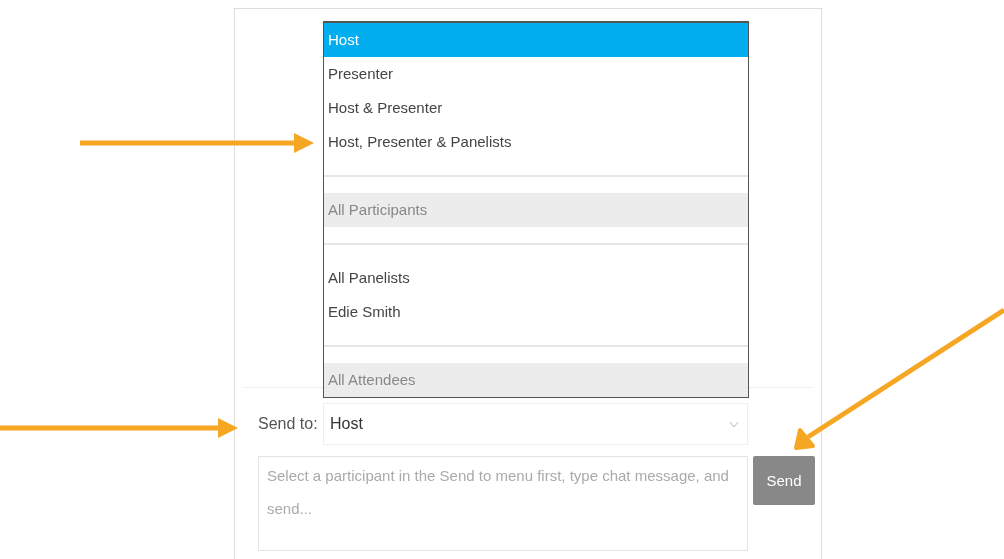 Image resolution: width=1004 pixels, height=559 pixels. Describe the element at coordinates (536, 380) in the screenshot. I see `group-header: All Attendees` at that location.